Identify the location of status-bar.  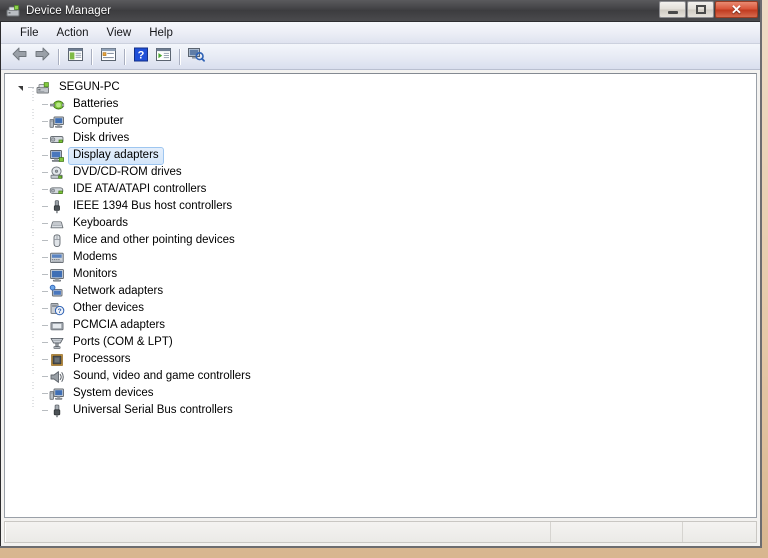
(380, 532).